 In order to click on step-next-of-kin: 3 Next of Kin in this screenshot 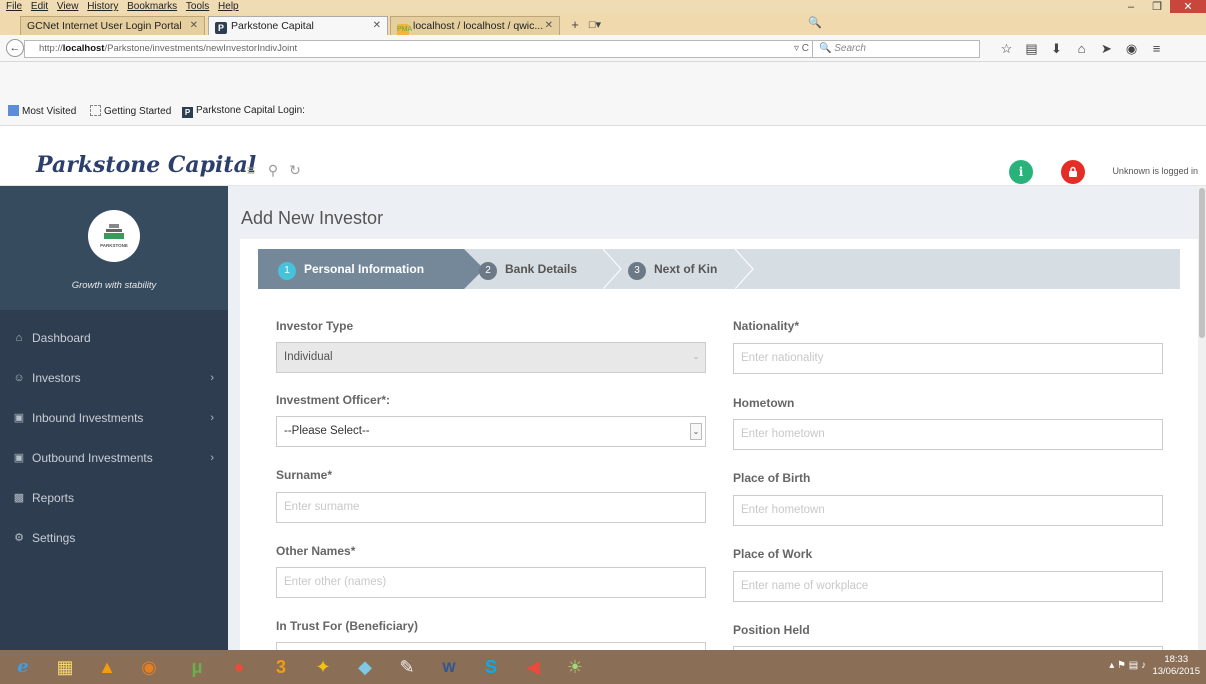, I will do `click(672, 269)`.